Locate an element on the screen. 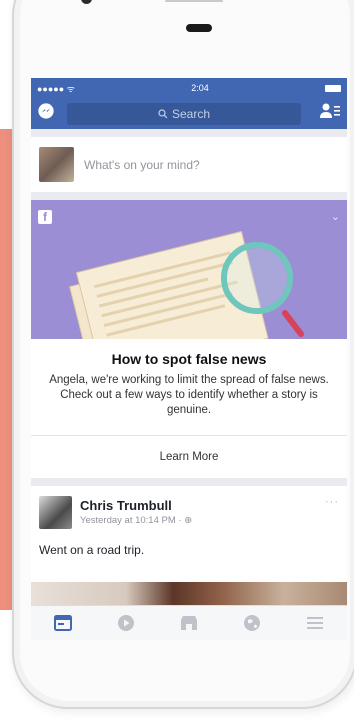  bottom-tab-bar is located at coordinates (189, 622).